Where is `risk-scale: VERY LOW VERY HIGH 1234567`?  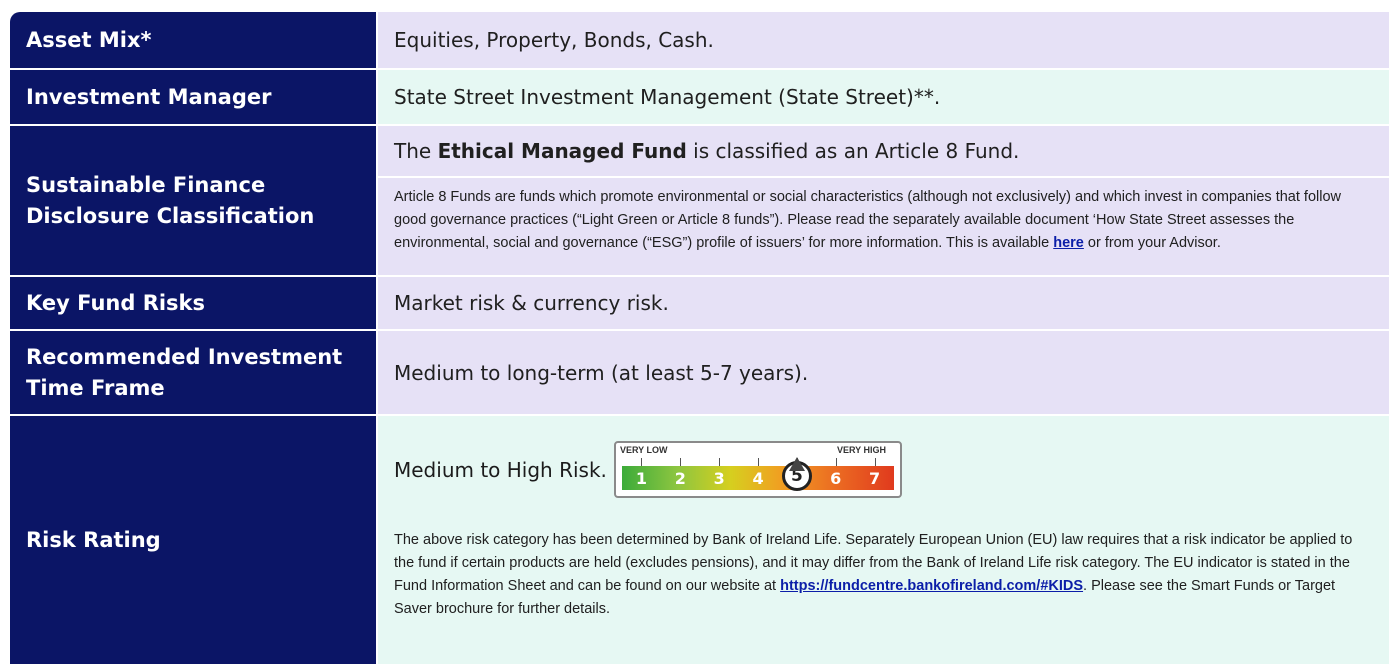
risk-scale: VERY LOW VERY HIGH 1234567 is located at coordinates (758, 469).